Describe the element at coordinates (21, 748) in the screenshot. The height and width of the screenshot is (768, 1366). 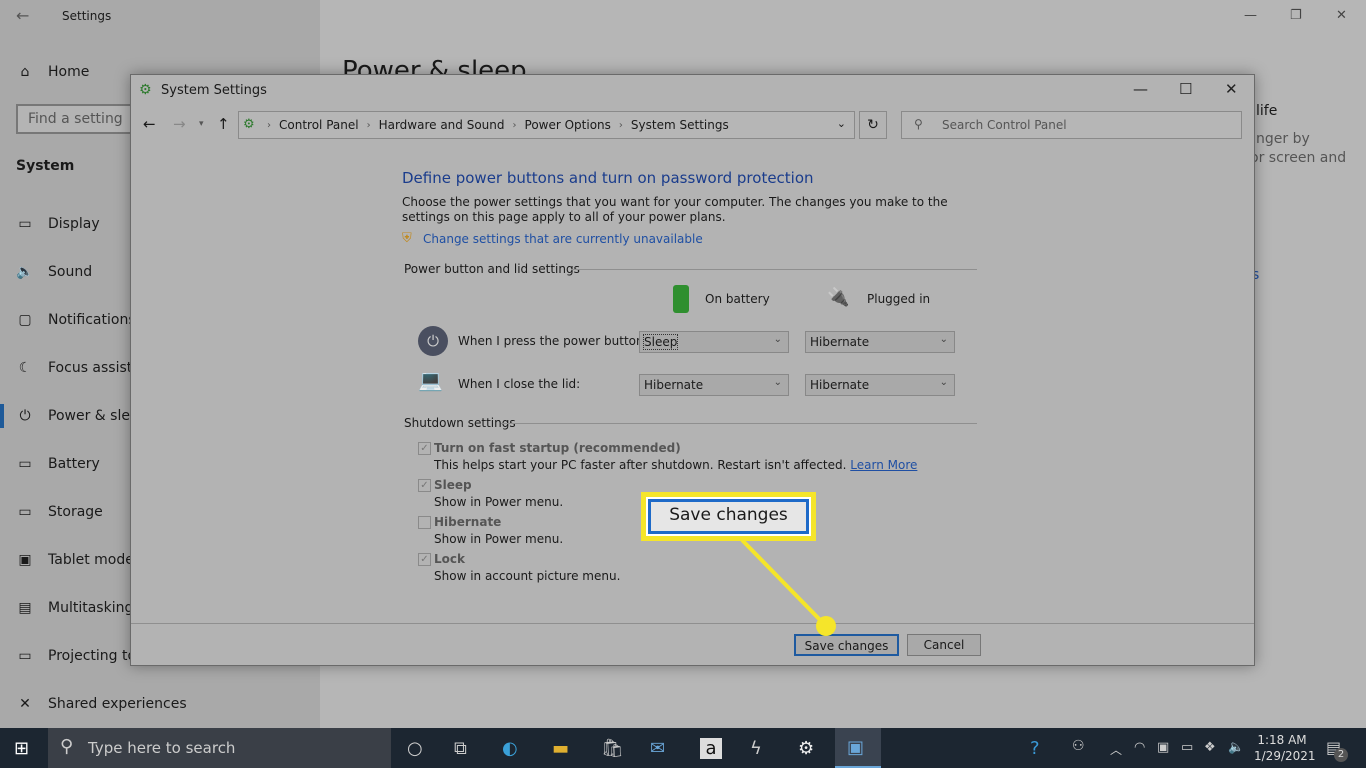
I see `windows-start-icon: ⊞` at that location.